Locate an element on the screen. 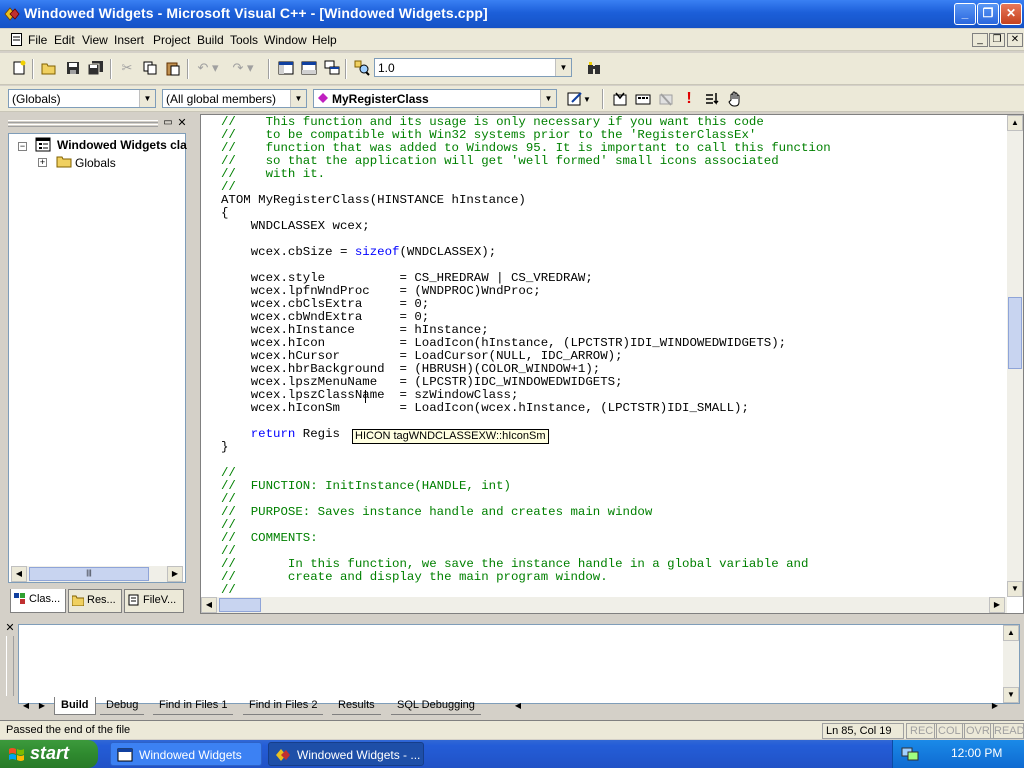  editor-vscrollbar: ▲ ▼ is located at coordinates (1015, 356).